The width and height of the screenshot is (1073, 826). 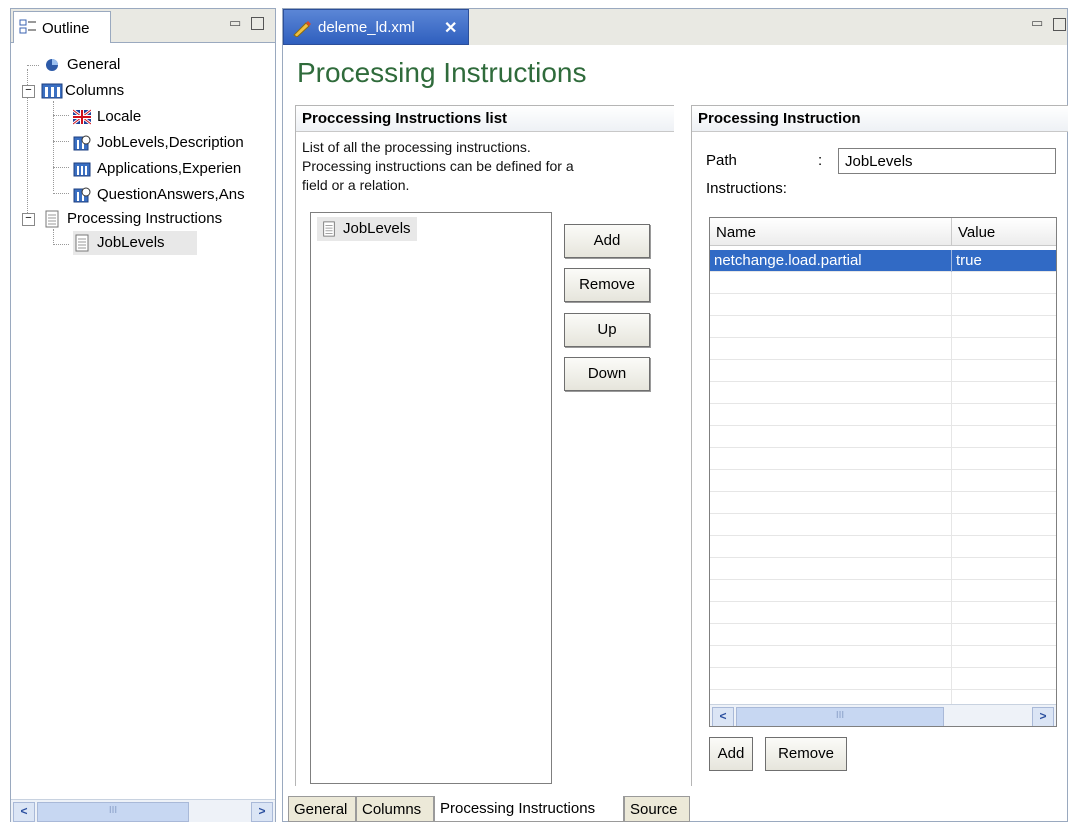 I want to click on outline-tabbar: Outline ▭, so click(x=143, y=26).